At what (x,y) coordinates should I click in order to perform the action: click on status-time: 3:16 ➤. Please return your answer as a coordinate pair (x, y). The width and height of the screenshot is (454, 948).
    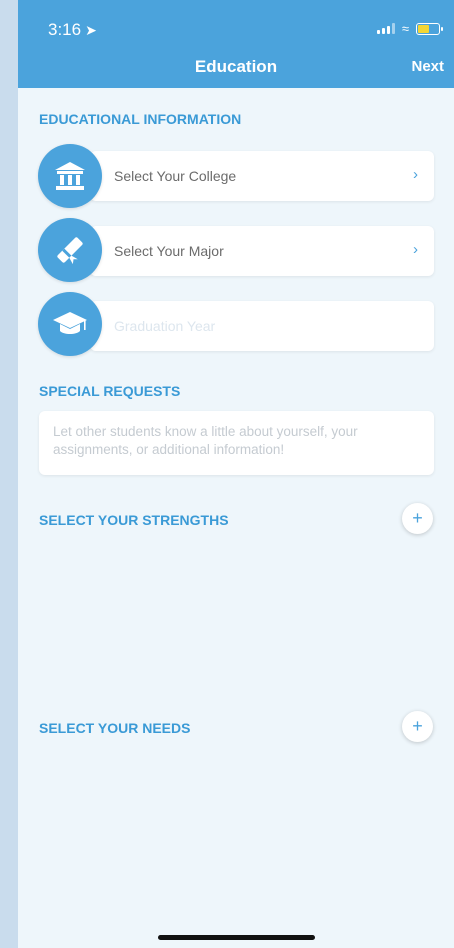
    Looking at the image, I should click on (72, 30).